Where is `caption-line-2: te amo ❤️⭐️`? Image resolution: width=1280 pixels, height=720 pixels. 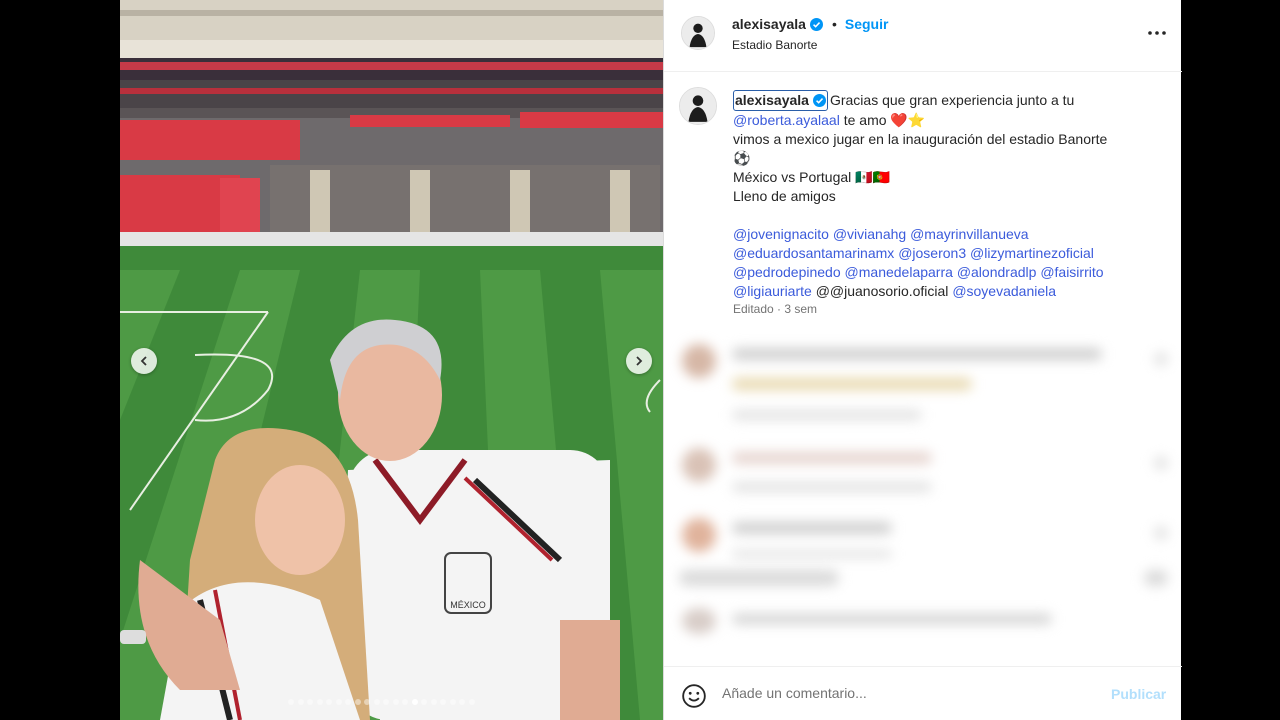
caption-line-2: te amo ❤️⭐️ is located at coordinates (882, 120).